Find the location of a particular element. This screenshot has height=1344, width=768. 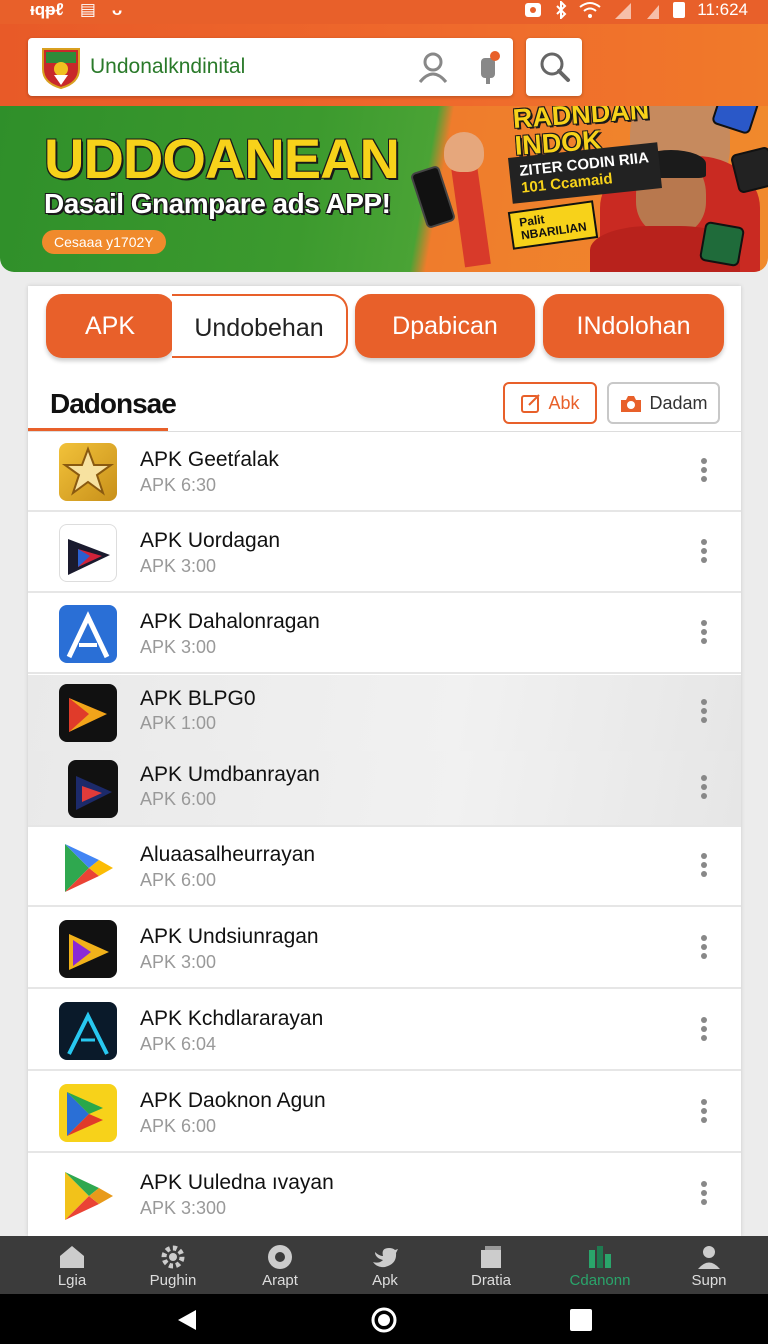

app-logo-icon is located at coordinates (61, 68).